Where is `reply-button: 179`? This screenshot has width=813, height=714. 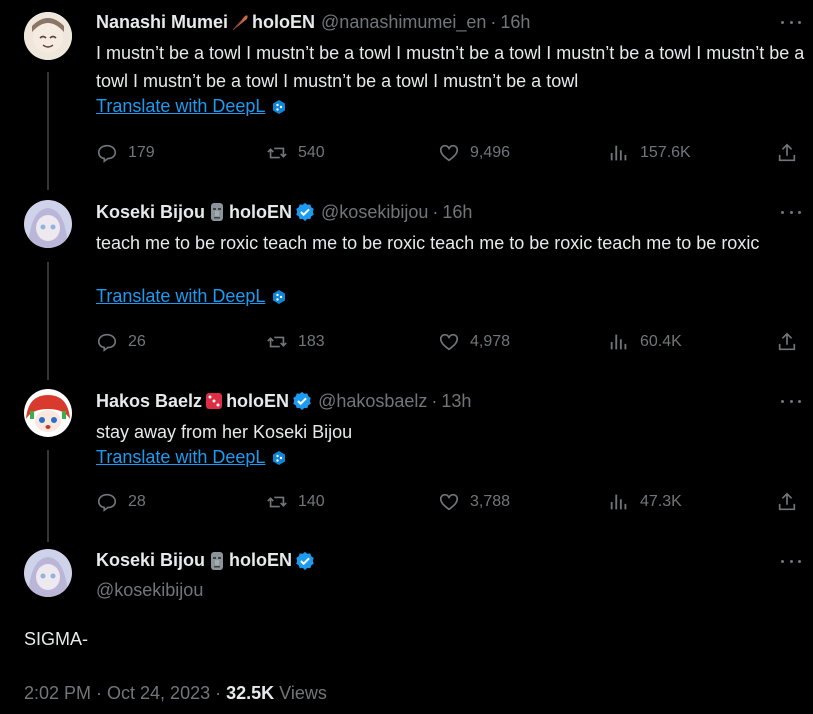
reply-button: 179 is located at coordinates (125, 153).